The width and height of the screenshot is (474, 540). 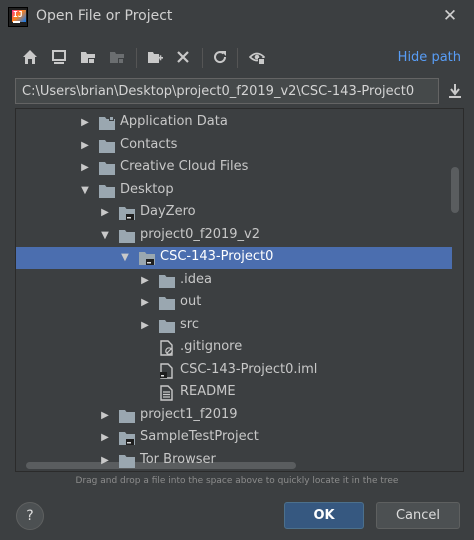 I want to click on folder-special-icon, so click(x=107, y=123).